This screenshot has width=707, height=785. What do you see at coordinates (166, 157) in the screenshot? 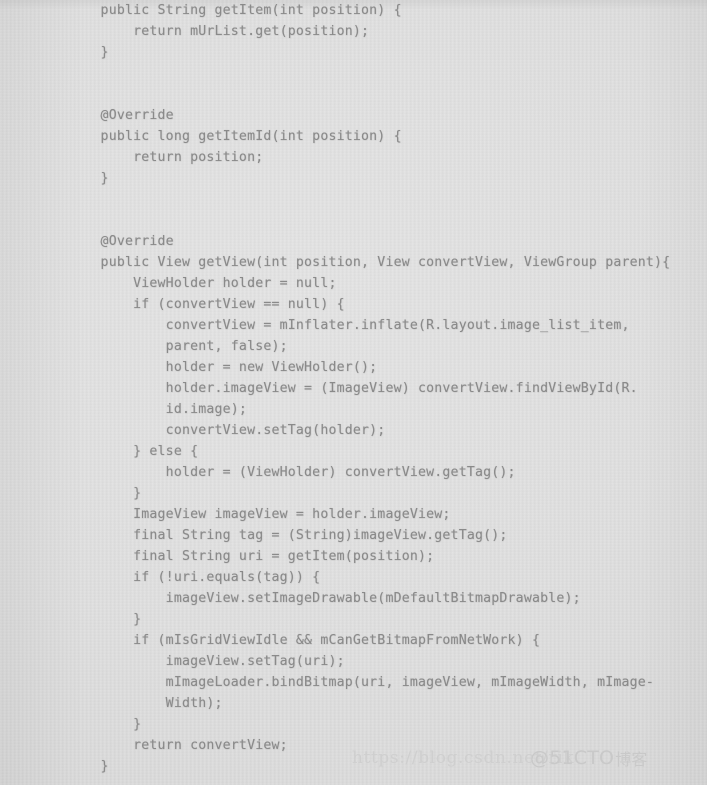
I see `code-line: return position;` at bounding box center [166, 157].